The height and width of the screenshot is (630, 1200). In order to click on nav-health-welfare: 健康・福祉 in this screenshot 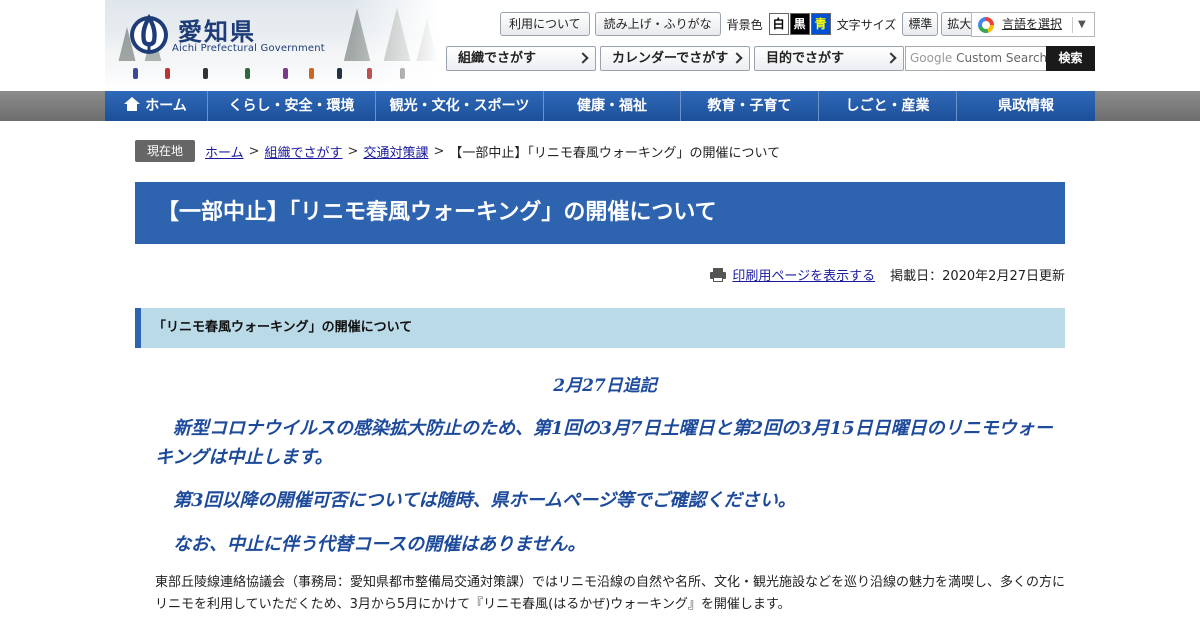, I will do `click(611, 106)`.